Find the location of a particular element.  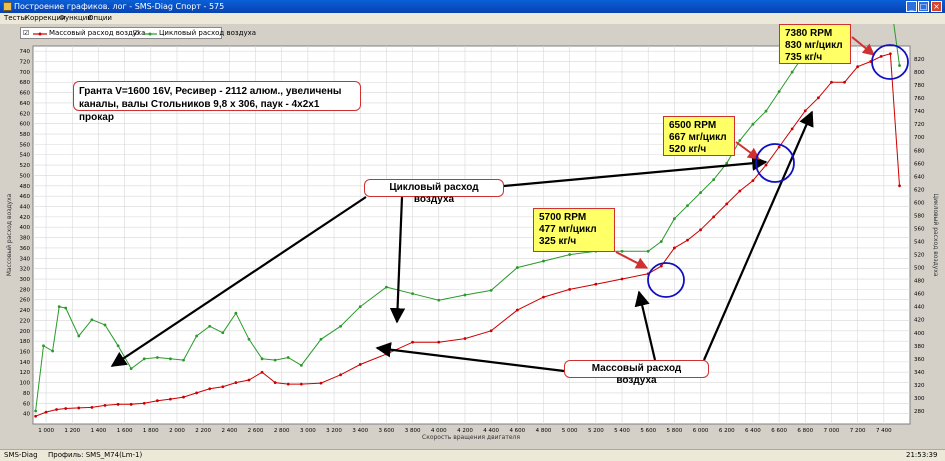

menu-functions: Функции is located at coordinates (75, 18).